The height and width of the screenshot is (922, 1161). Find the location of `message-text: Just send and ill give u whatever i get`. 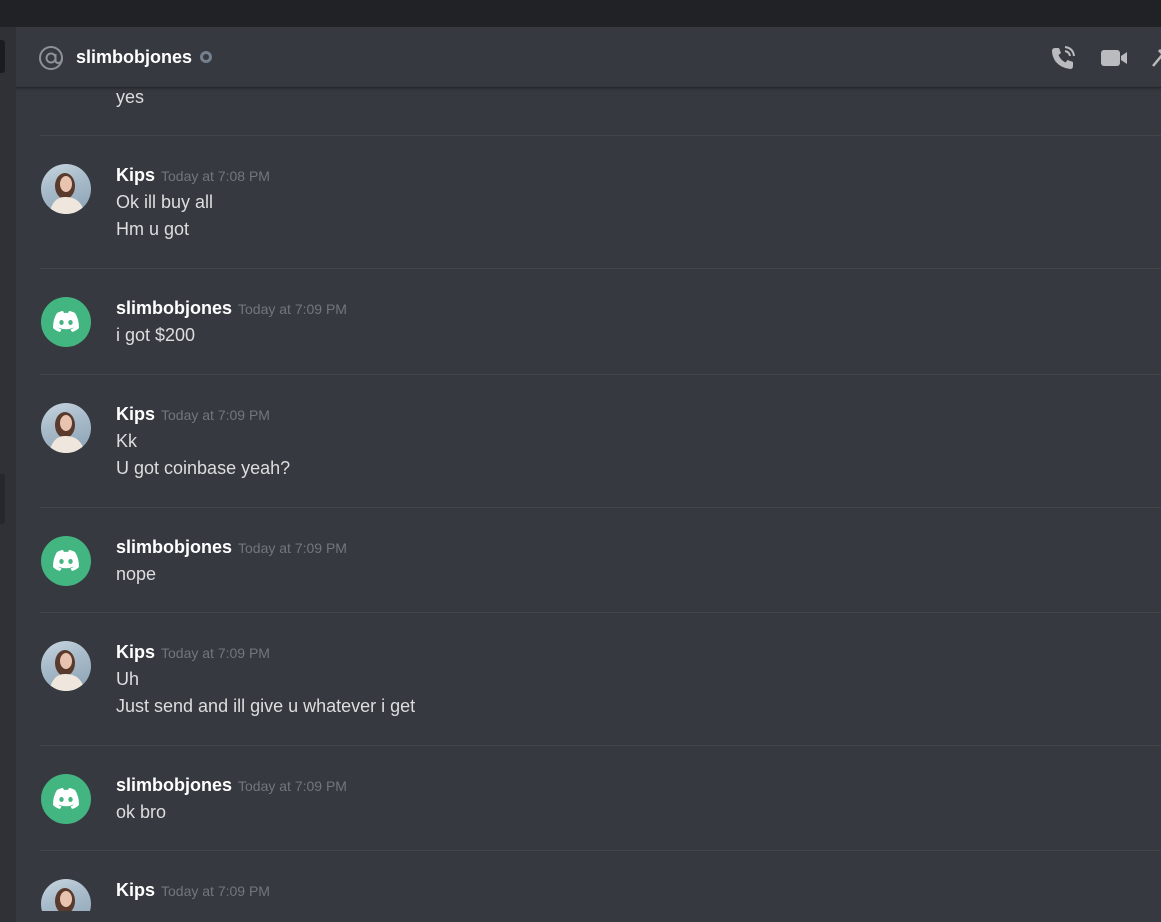

message-text: Just send and ill give u whatever i get is located at coordinates (266, 706).